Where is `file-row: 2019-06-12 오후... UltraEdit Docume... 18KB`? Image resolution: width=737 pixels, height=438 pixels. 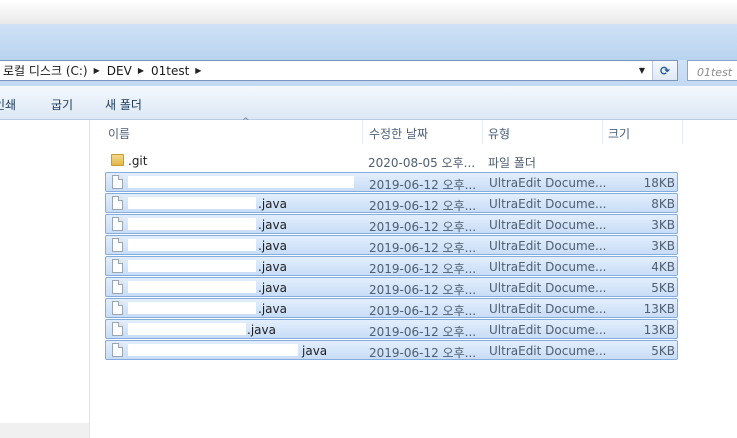 file-row: 2019-06-12 오후... UltraEdit Docume... 18KB is located at coordinates (391, 182).